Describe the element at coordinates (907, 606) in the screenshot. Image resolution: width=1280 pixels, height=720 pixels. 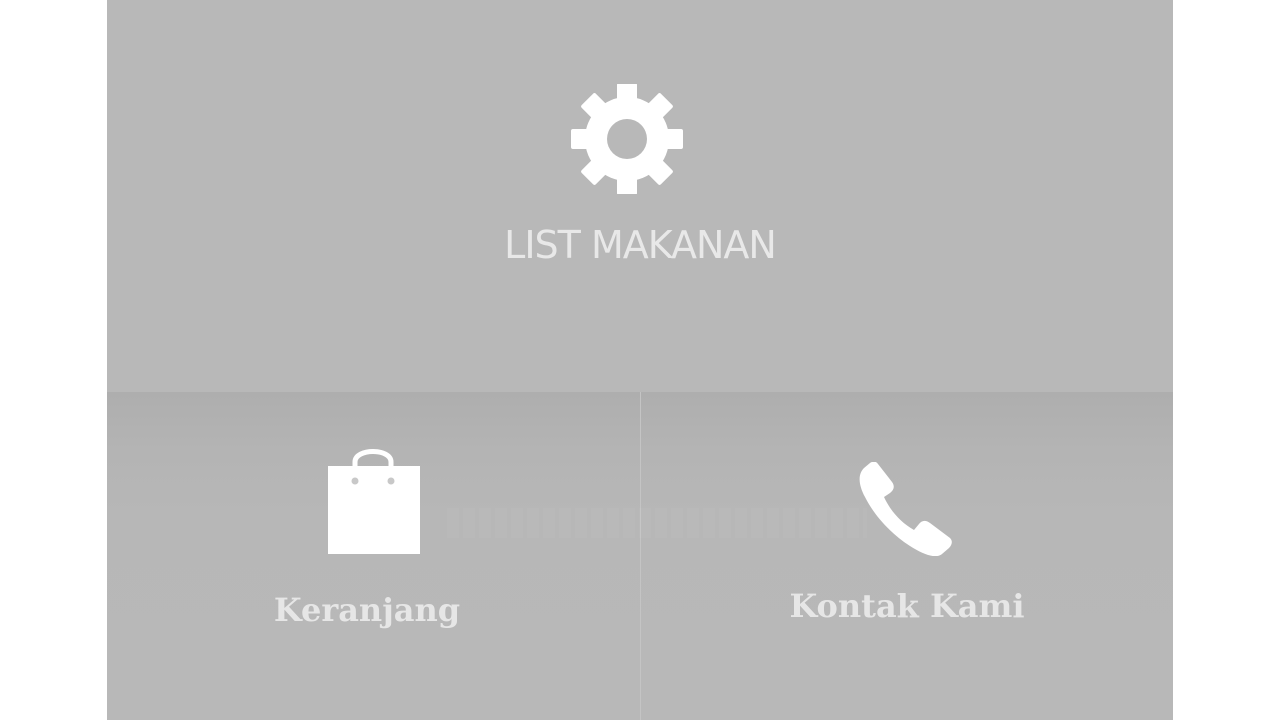
I see `kontak-kami-label: Kontak Kami` at that location.